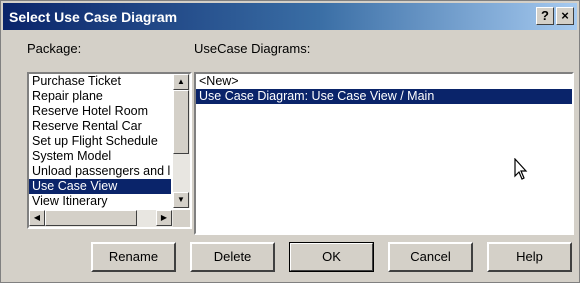 The image size is (580, 283). What do you see at coordinates (565, 16) in the screenshot?
I see `close-button: ×` at bounding box center [565, 16].